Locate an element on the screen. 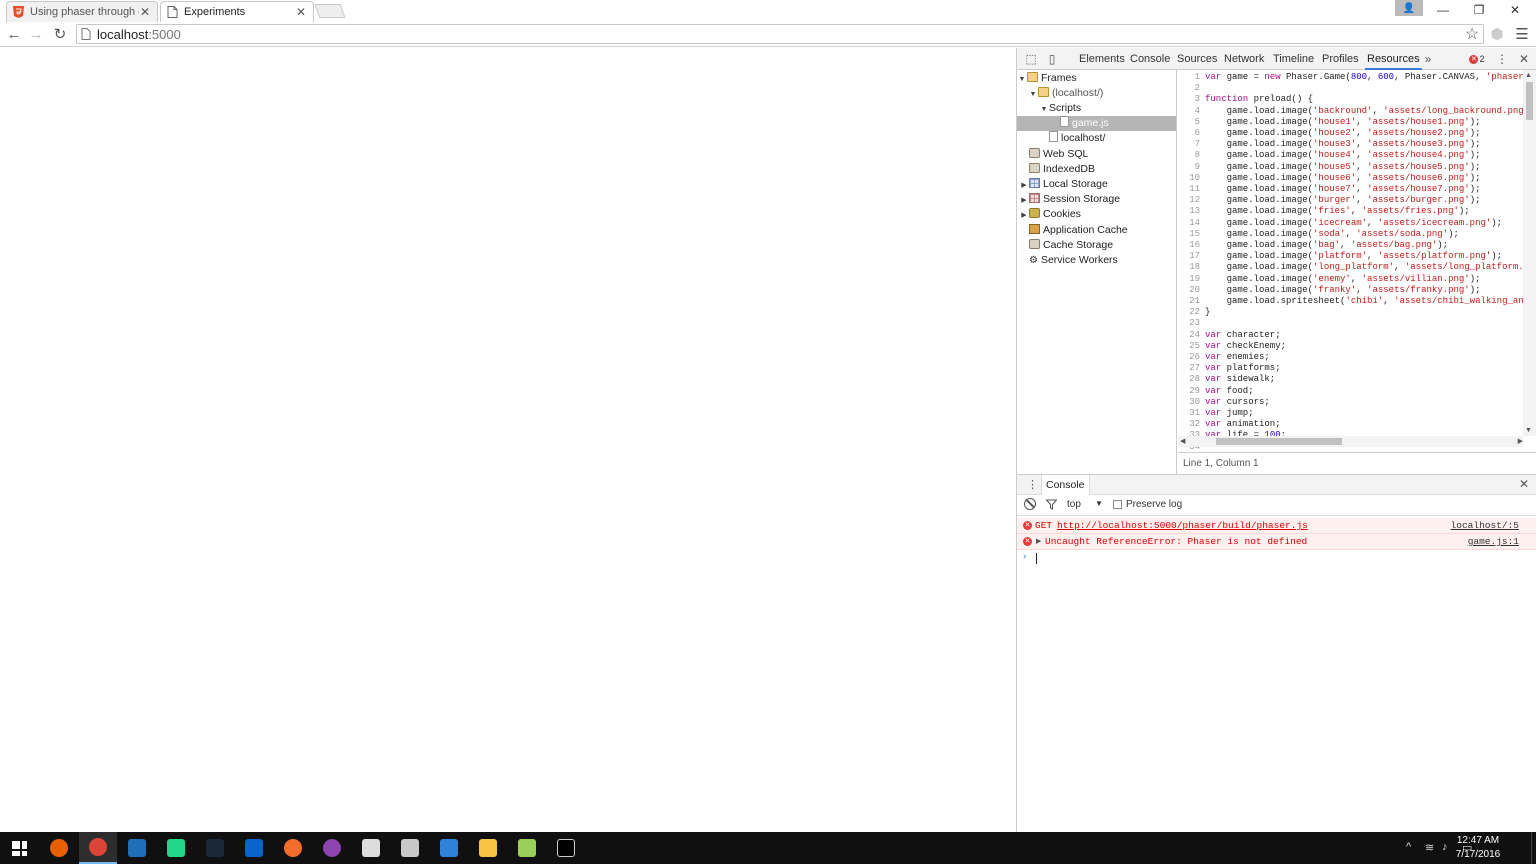 The height and width of the screenshot is (864, 1536). line-number: 29 is located at coordinates (1189, 391).